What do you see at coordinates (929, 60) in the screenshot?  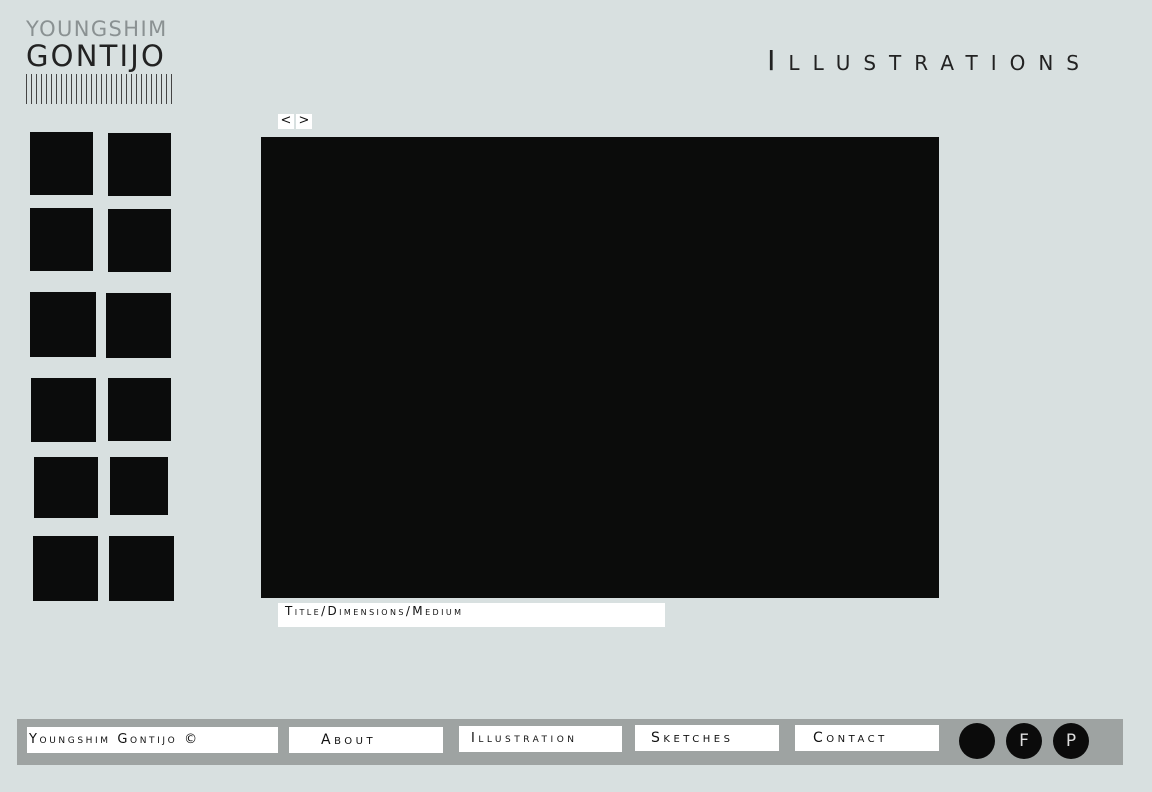 I see `page-title: Illustrations` at bounding box center [929, 60].